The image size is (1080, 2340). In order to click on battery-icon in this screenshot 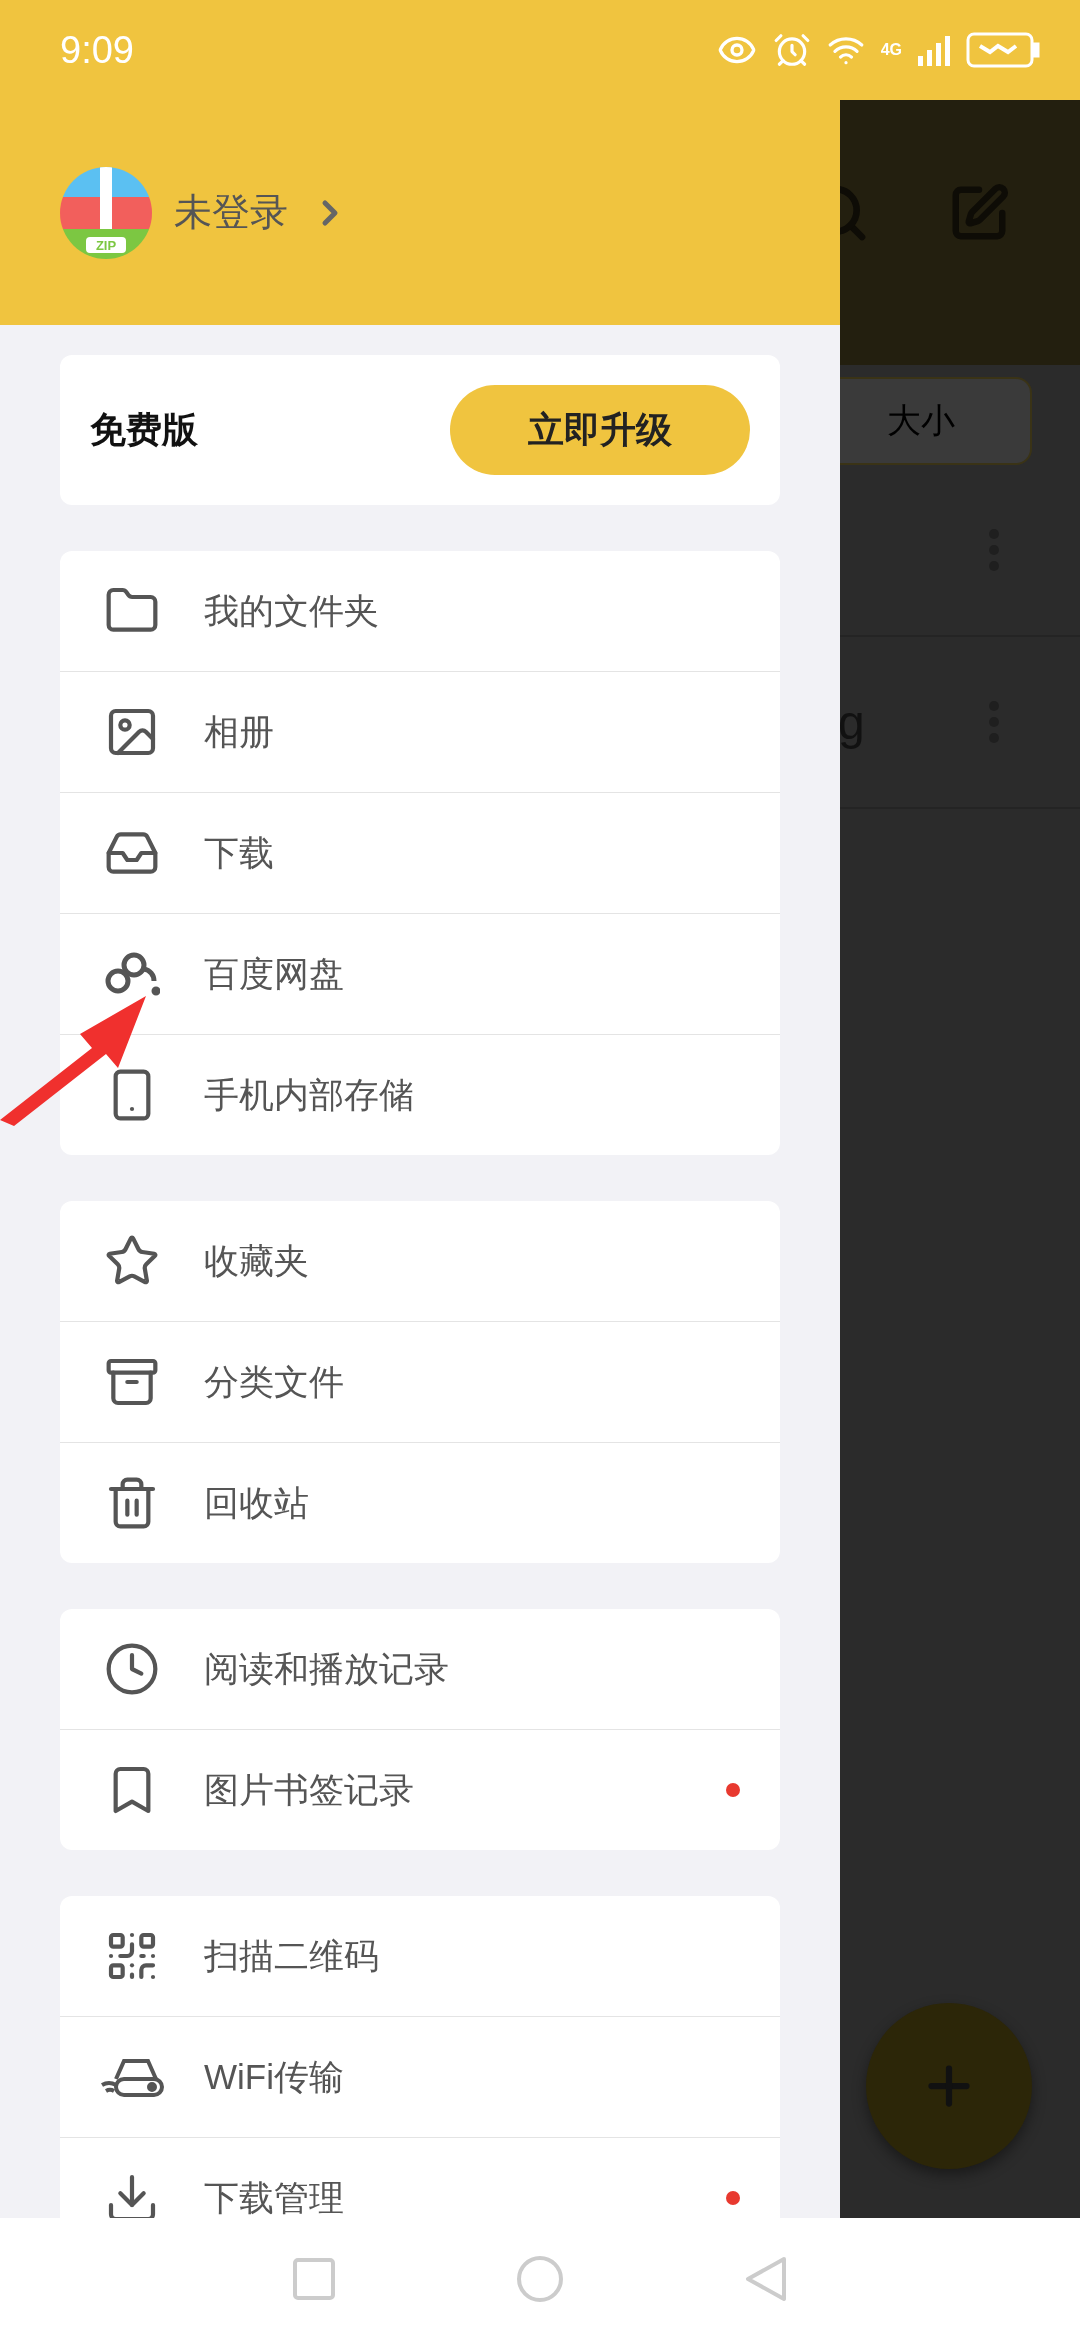, I will do `click(1003, 50)`.